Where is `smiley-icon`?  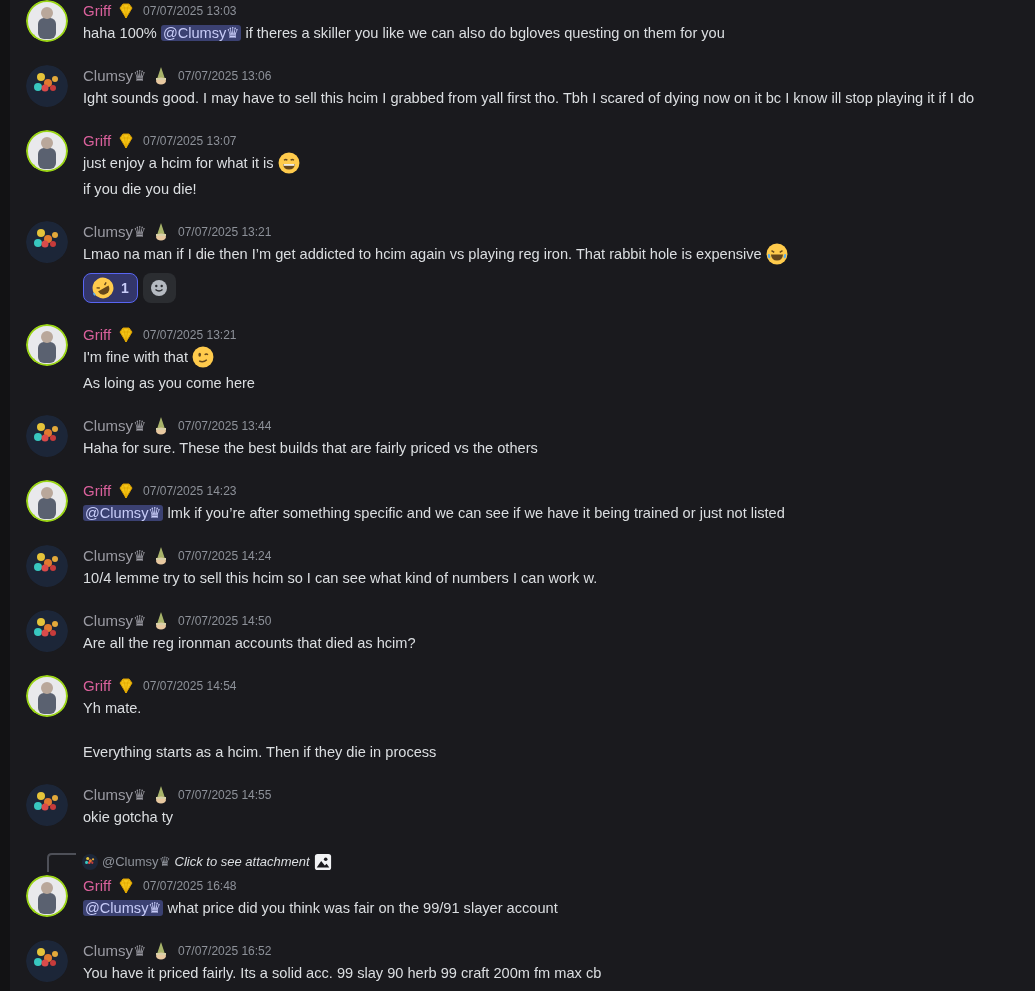 smiley-icon is located at coordinates (159, 288).